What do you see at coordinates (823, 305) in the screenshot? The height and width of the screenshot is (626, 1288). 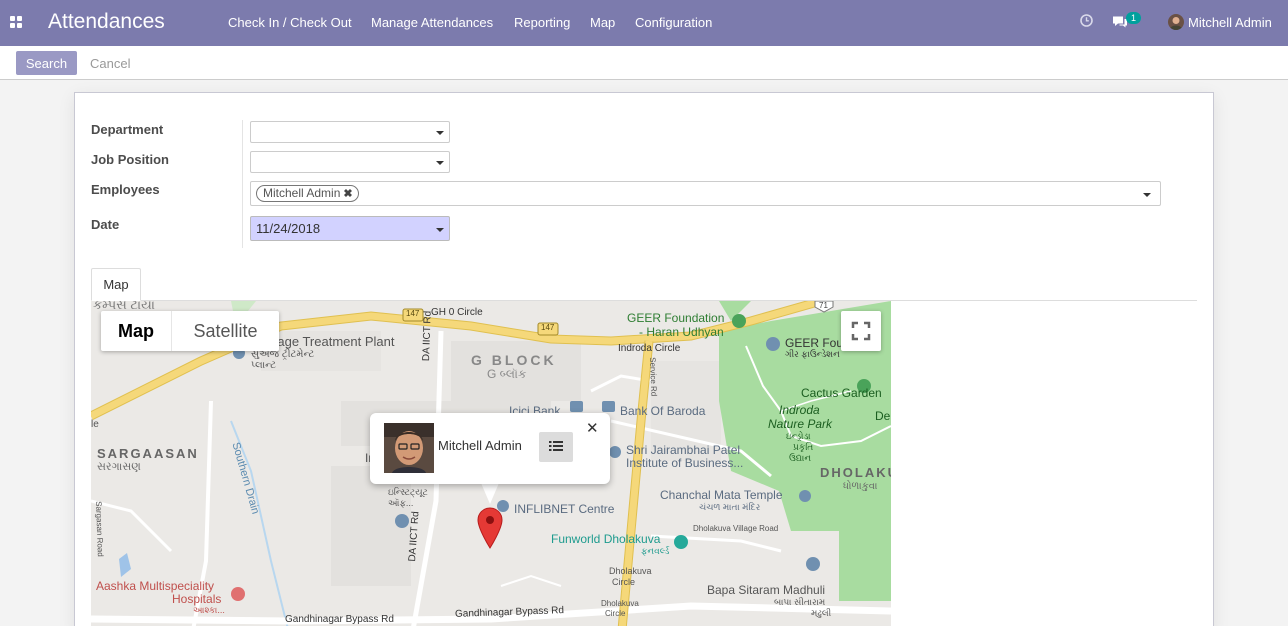 I see `route-shield-71: 71` at bounding box center [823, 305].